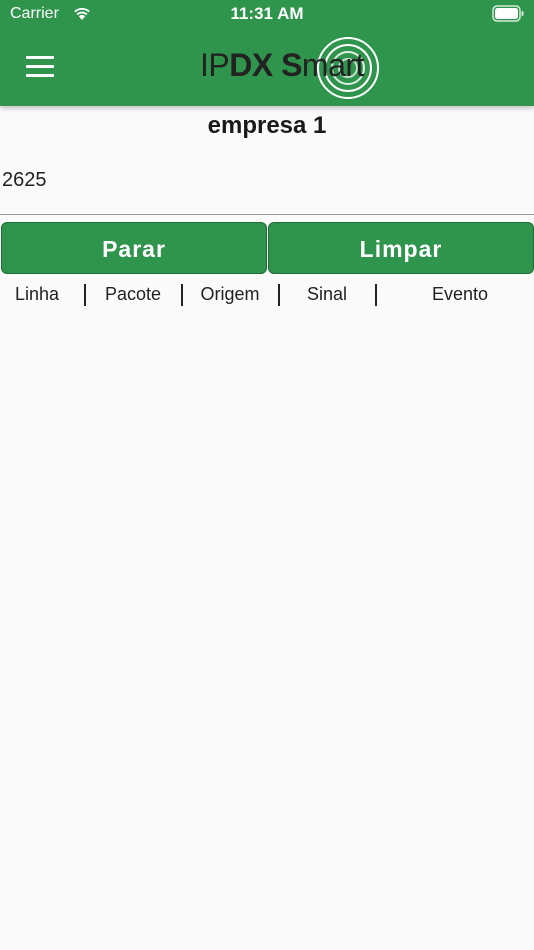 This screenshot has height=950, width=534. I want to click on battery-icon, so click(508, 13).